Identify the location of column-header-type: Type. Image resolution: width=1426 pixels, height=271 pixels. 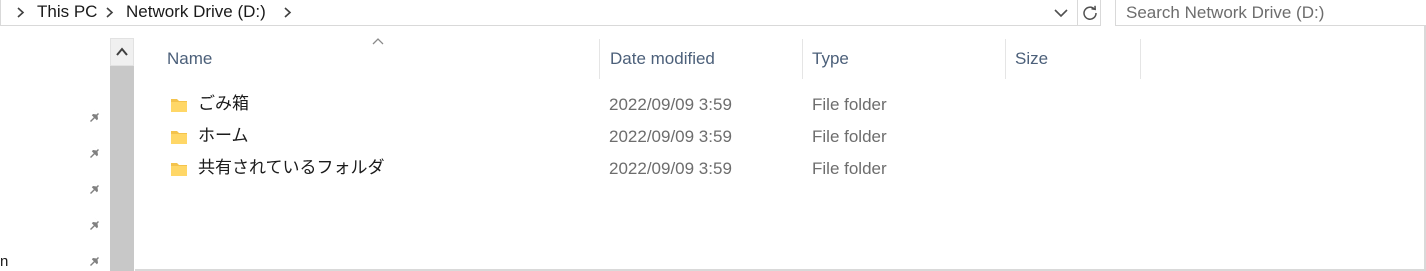
(908, 59).